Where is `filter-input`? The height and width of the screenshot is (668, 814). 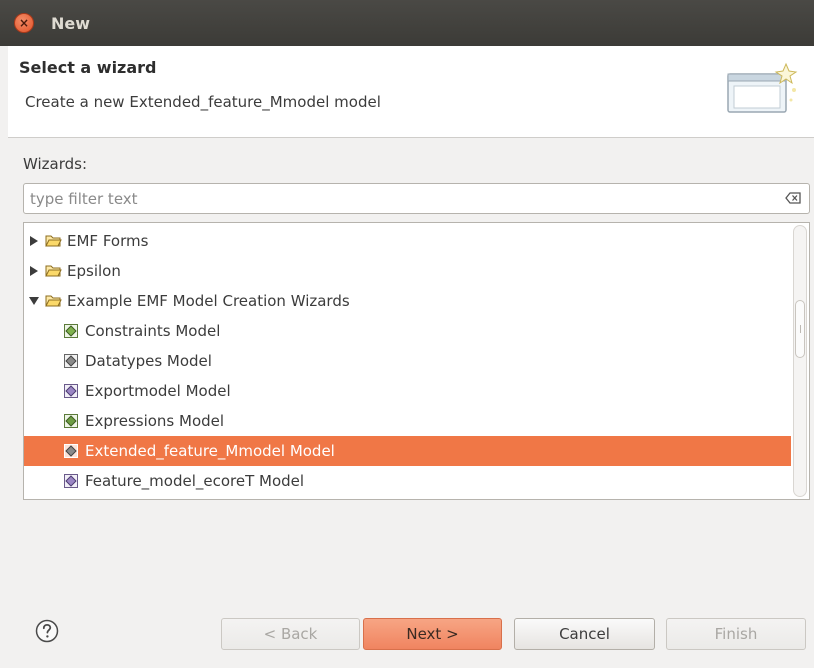
filter-input is located at coordinates (400, 198).